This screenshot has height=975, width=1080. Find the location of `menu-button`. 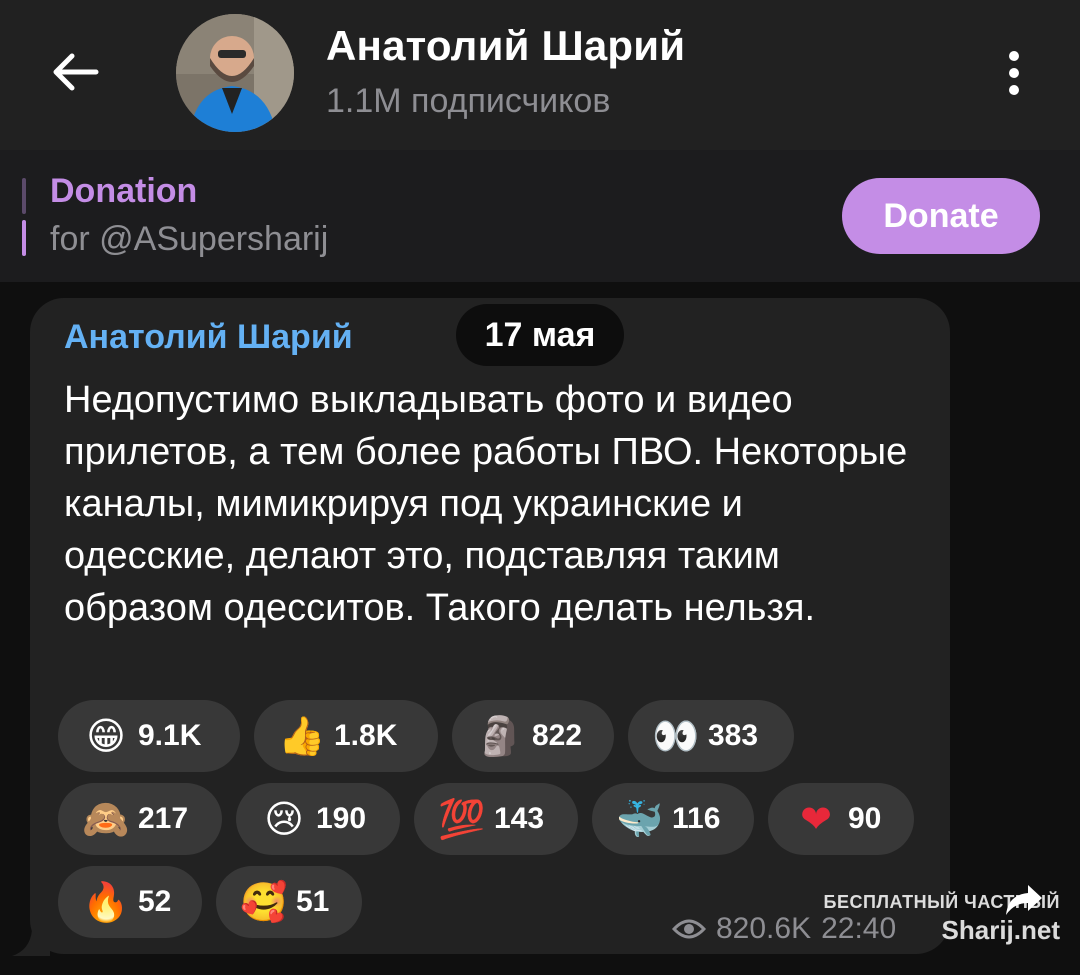

menu-button is located at coordinates (1014, 73).